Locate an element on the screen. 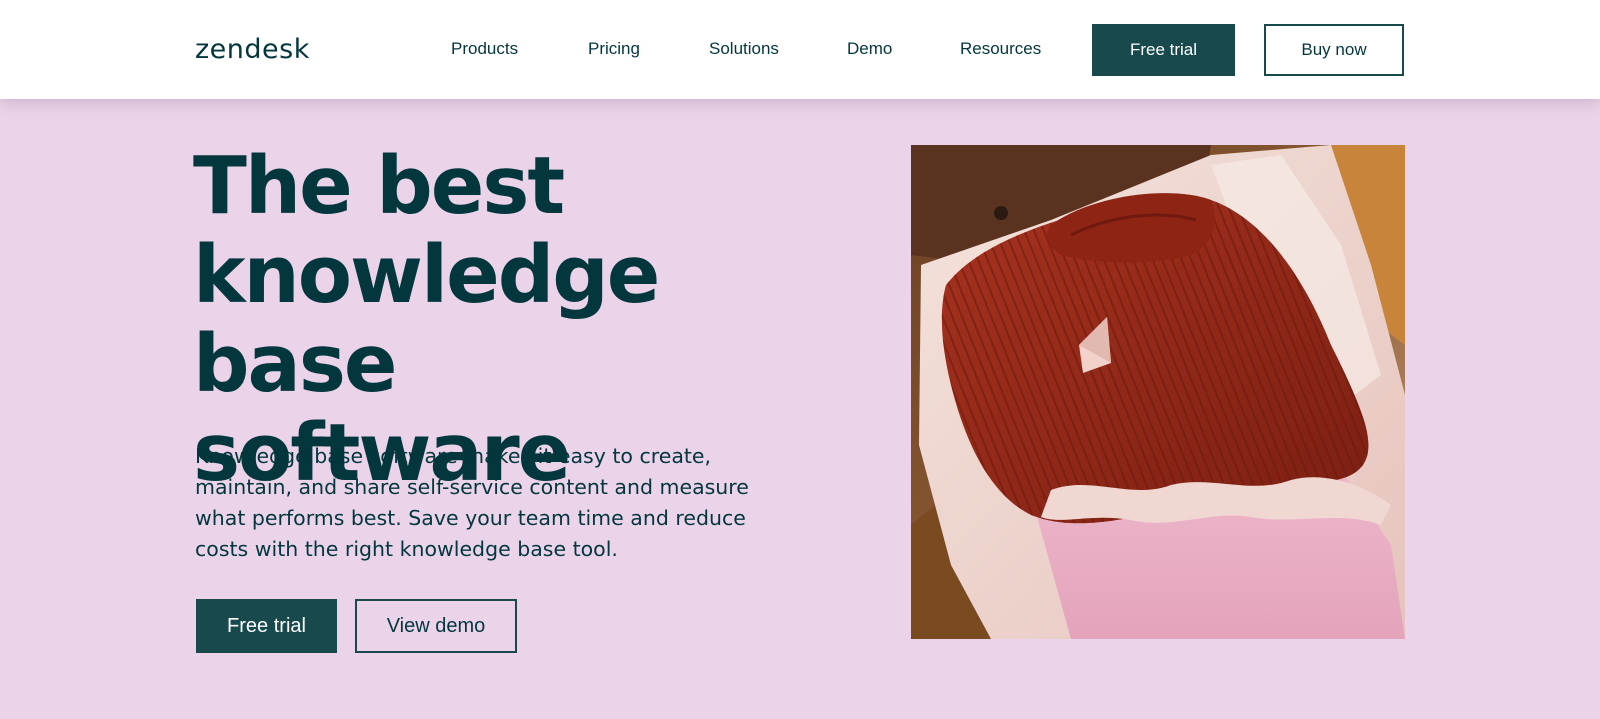  nav-solutions: Solutions is located at coordinates (744, 49).